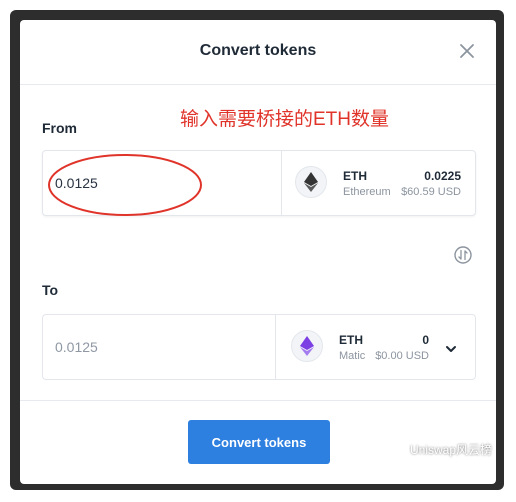  Describe the element at coordinates (59, 128) in the screenshot. I see `from-label: From` at that location.